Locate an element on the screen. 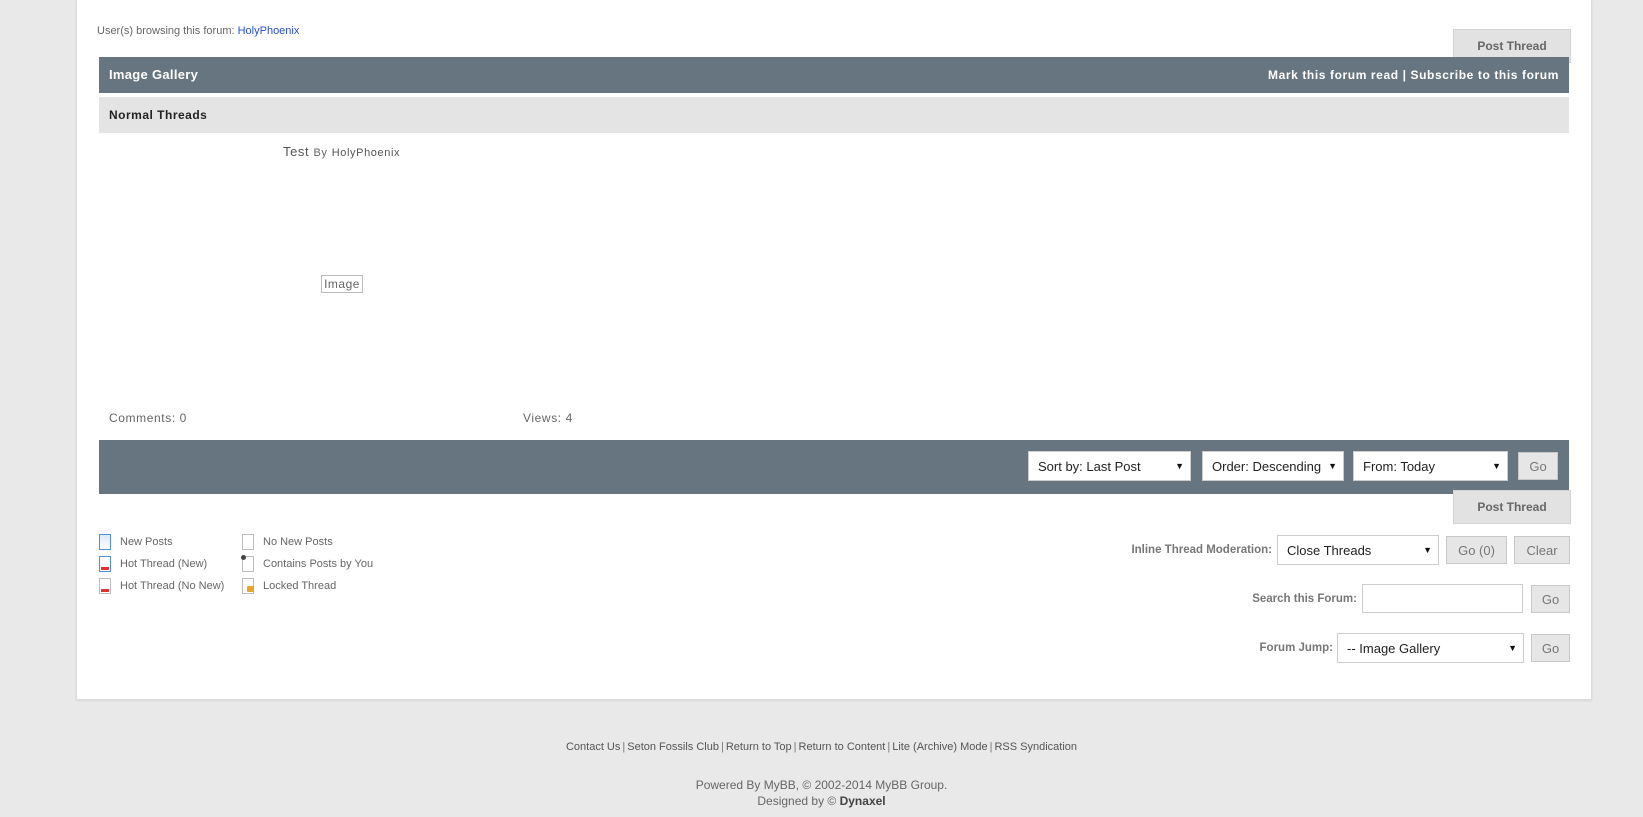 The width and height of the screenshot is (1643, 817). legend-item: Hot Thread (No New) is located at coordinates (161, 586).